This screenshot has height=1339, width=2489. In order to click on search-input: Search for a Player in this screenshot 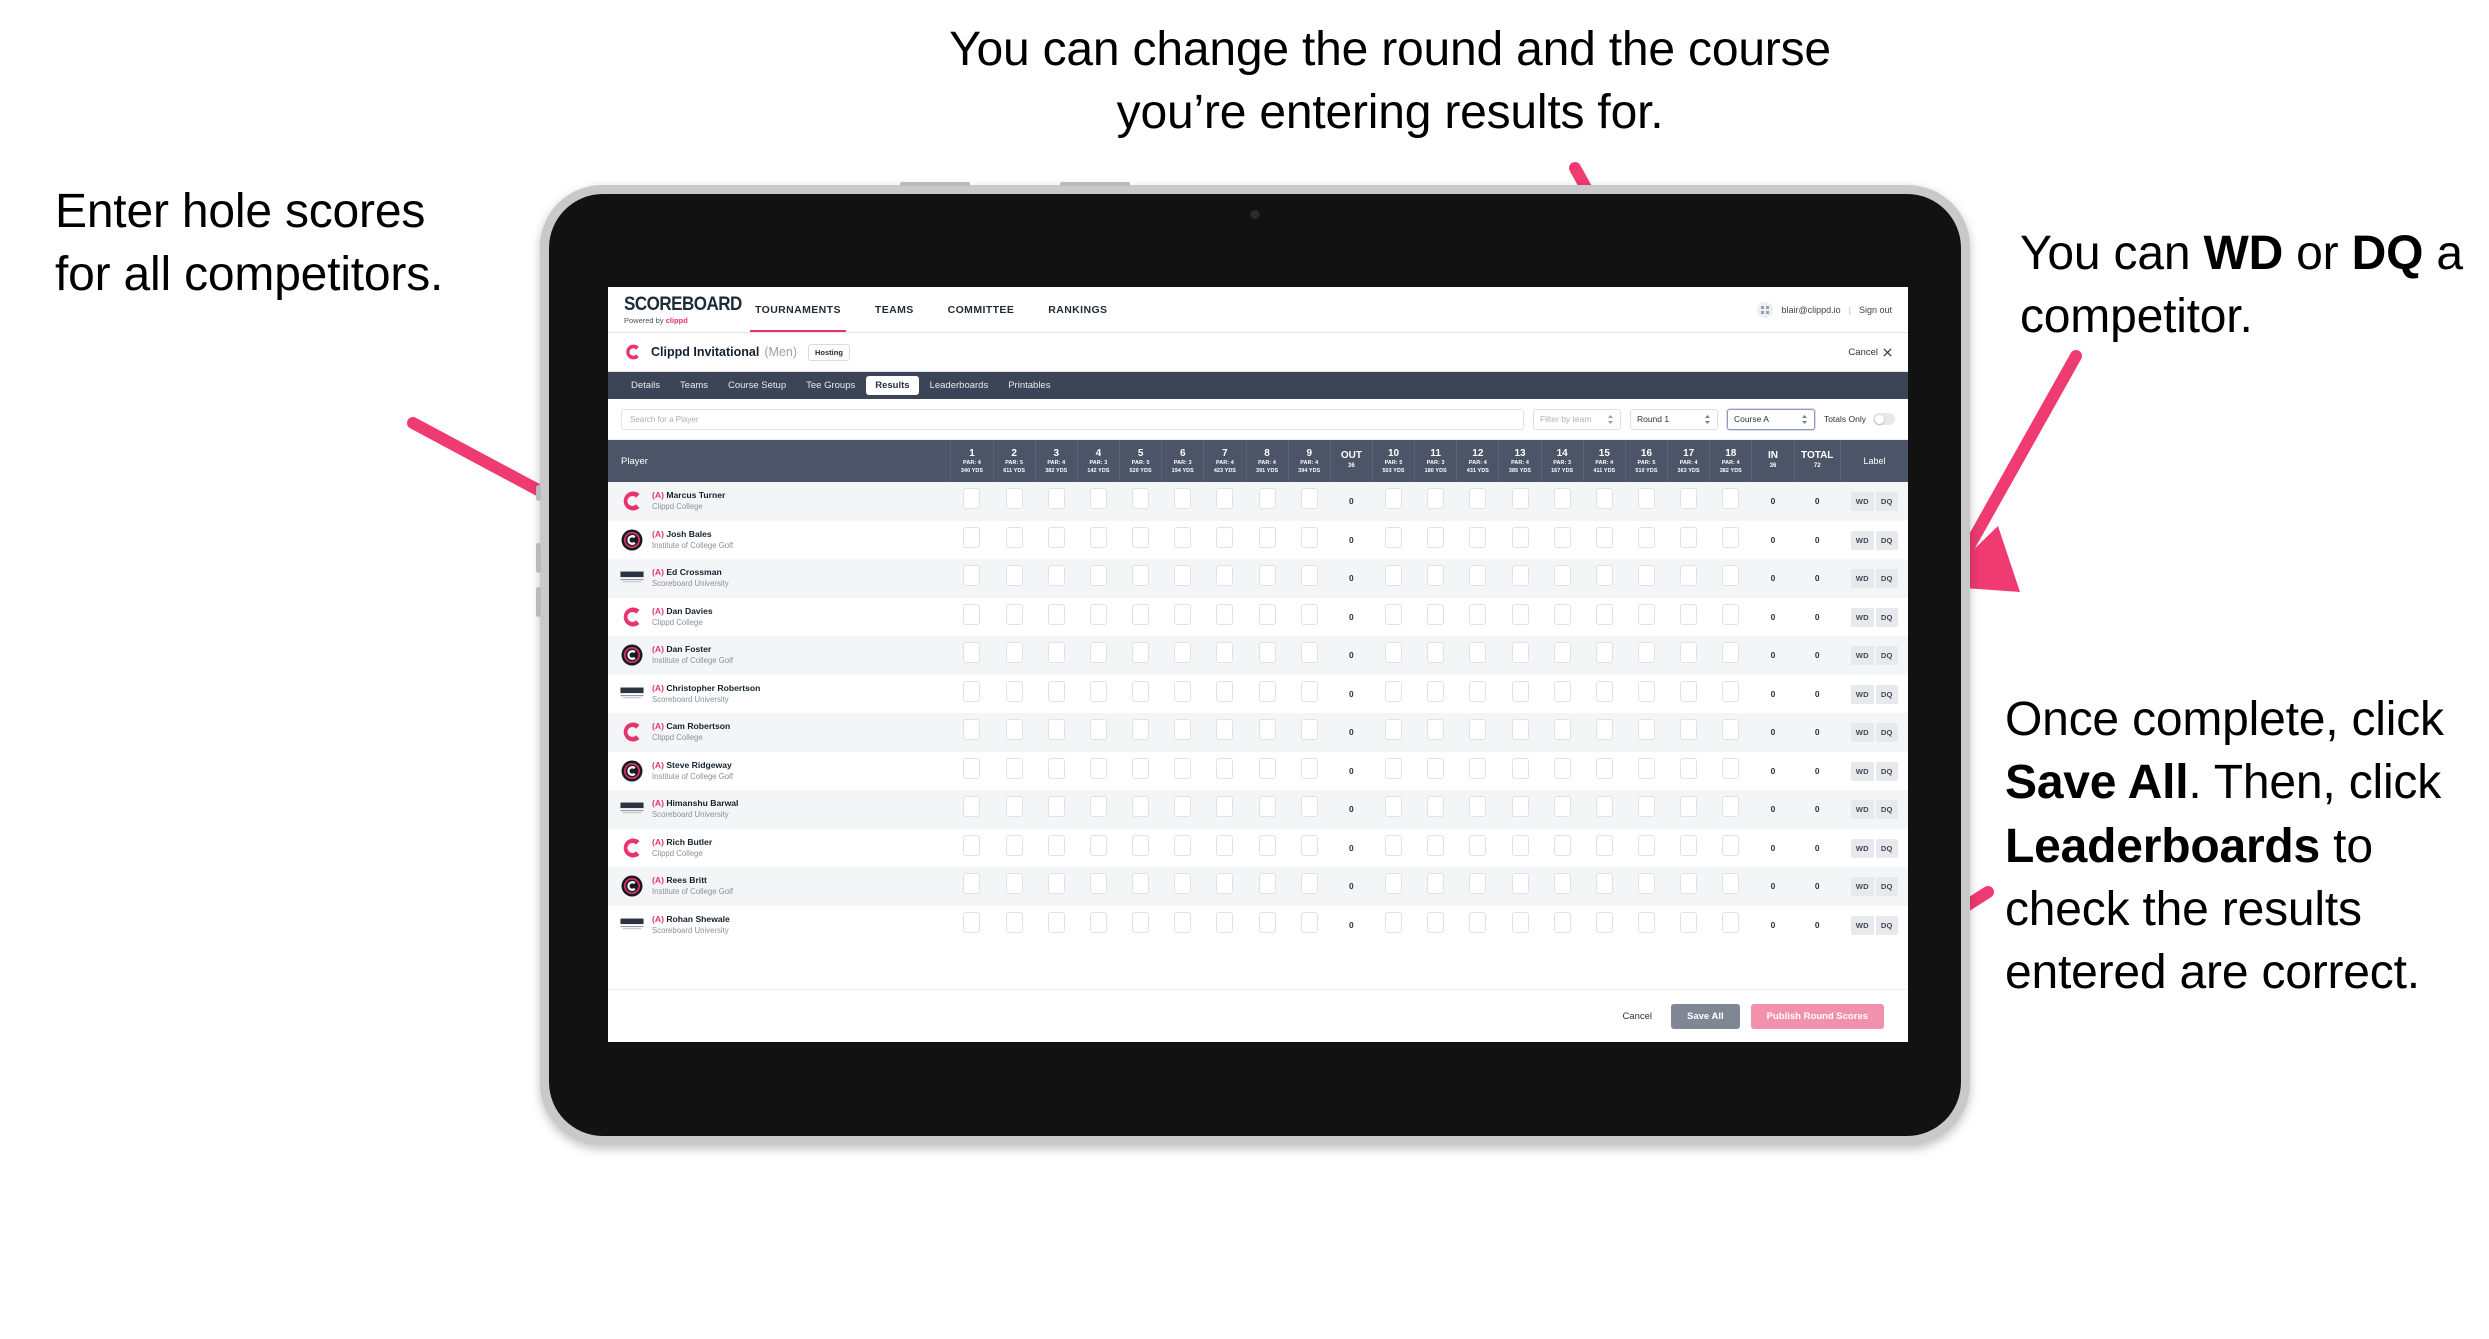, I will do `click(1072, 419)`.